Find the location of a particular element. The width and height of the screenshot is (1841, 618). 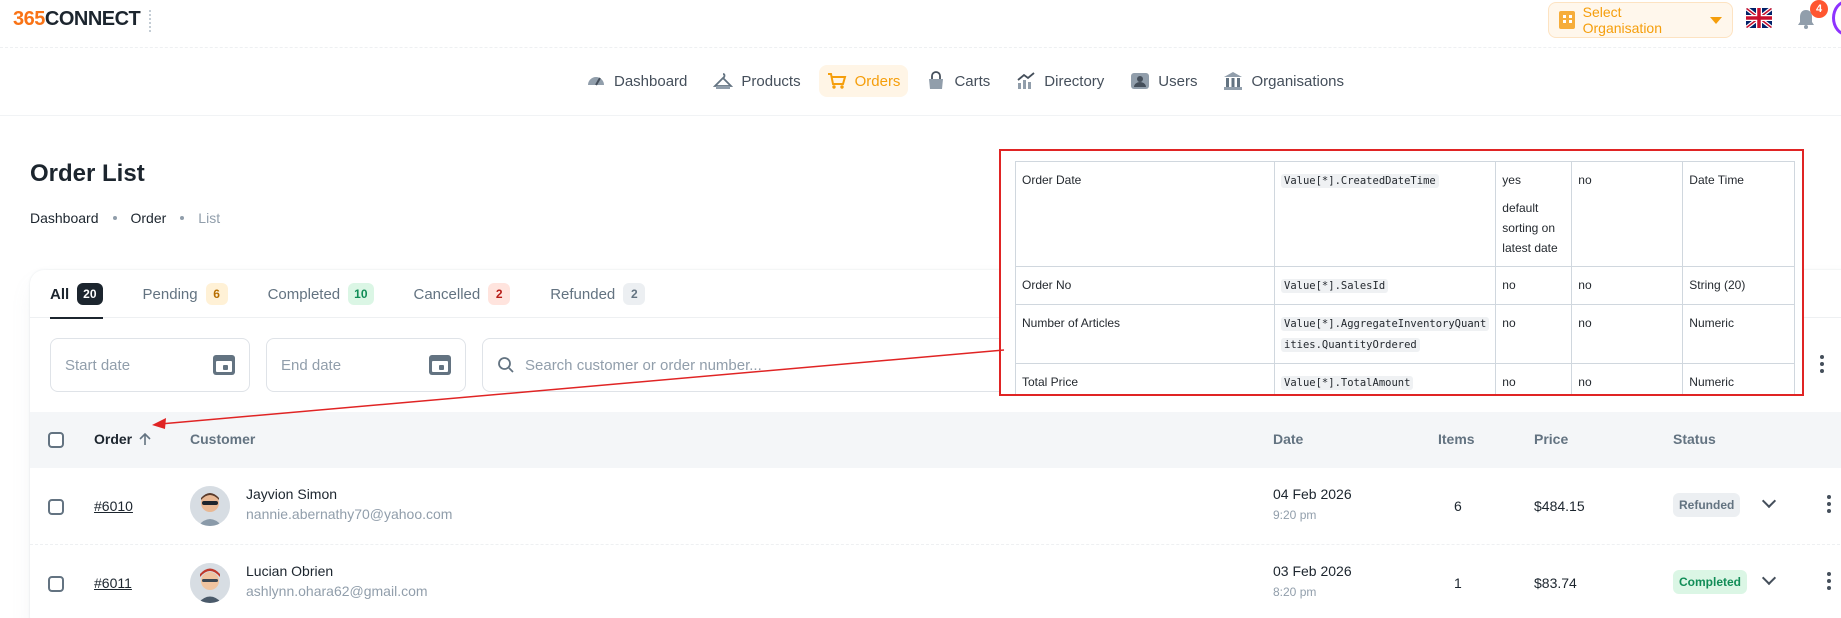

order-number-link: #6011 is located at coordinates (113, 583).